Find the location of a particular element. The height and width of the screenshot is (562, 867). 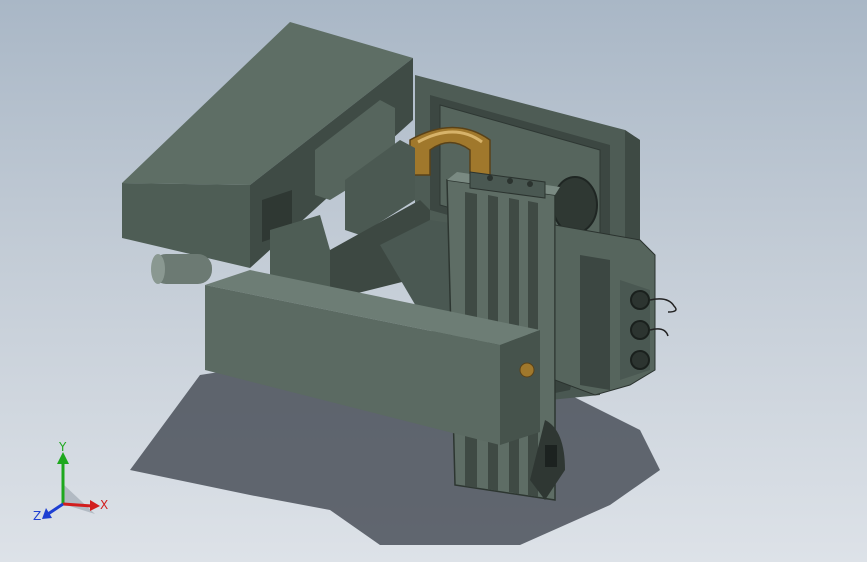

rear-hub is located at coordinates (575, 205).